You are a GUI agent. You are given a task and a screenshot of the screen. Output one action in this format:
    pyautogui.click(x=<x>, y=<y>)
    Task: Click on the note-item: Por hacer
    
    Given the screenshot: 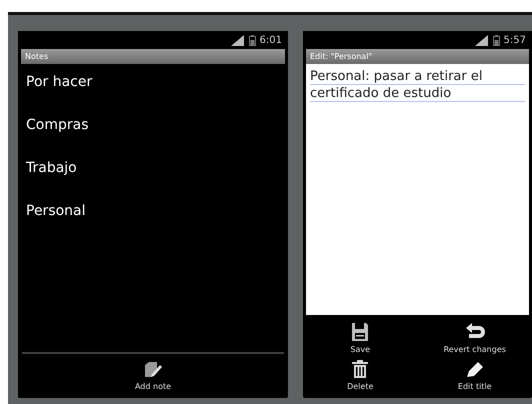 What is the action you would take?
    pyautogui.click(x=153, y=89)
    